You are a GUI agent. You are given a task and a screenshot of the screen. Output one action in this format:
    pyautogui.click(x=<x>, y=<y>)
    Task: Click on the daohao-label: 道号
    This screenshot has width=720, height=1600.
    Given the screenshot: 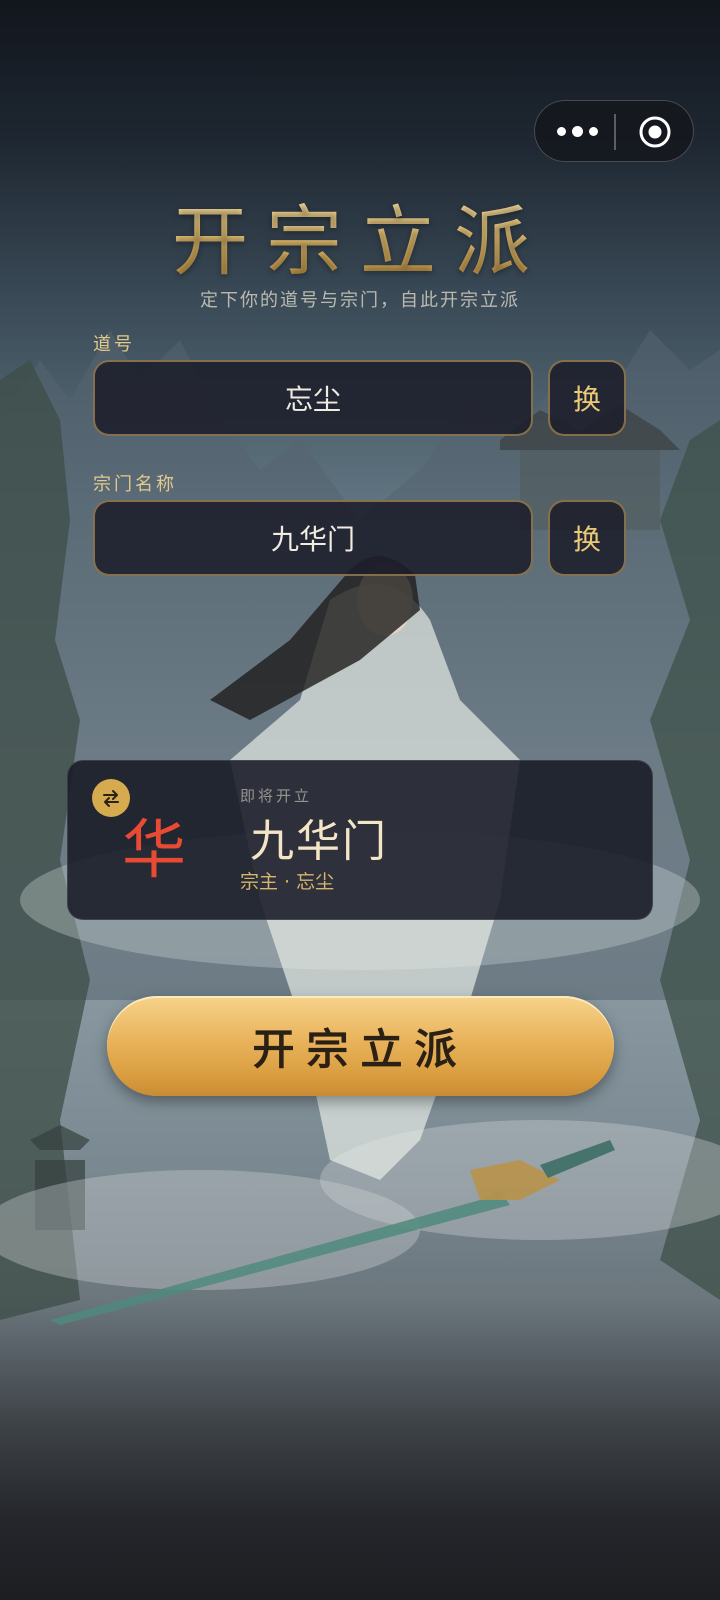 What is the action you would take?
    pyautogui.click(x=114, y=344)
    